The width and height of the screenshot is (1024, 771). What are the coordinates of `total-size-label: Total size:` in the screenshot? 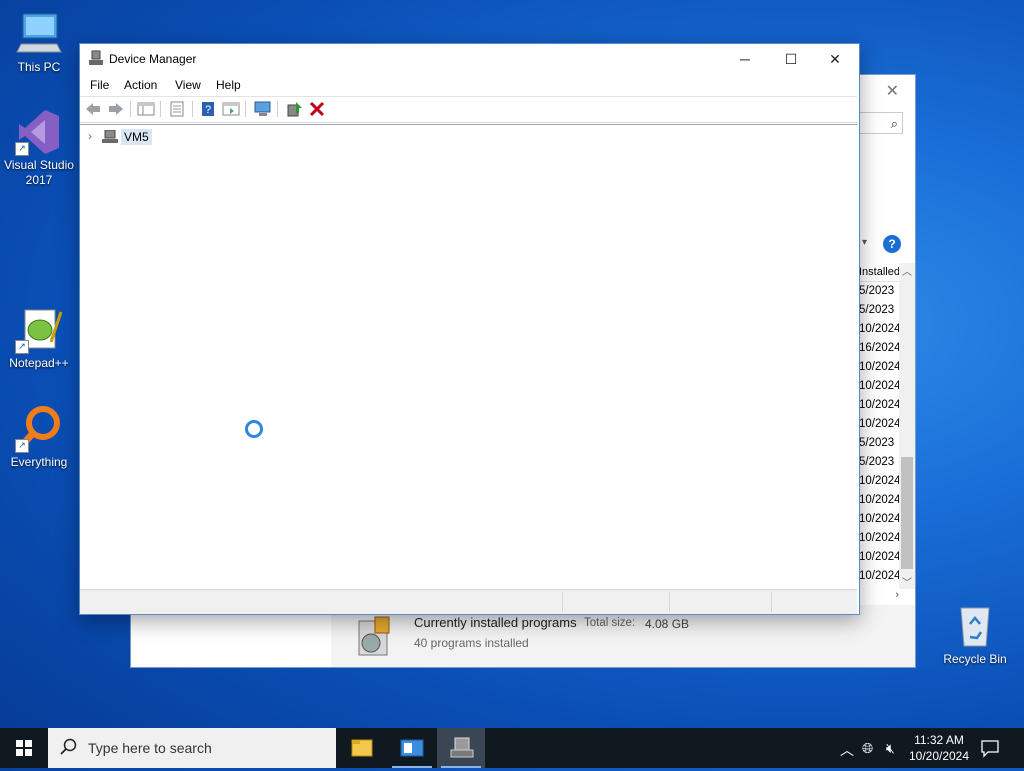 It's located at (610, 623).